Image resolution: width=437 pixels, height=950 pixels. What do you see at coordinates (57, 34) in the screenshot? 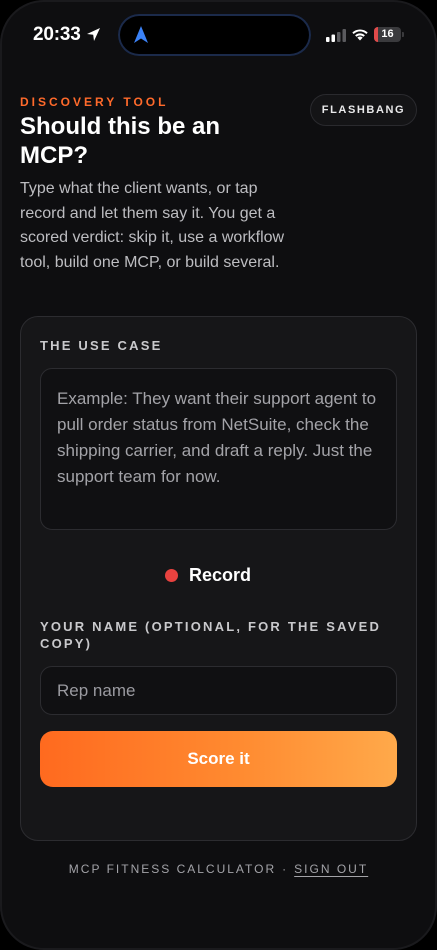
I see `status-time: 20:33` at bounding box center [57, 34].